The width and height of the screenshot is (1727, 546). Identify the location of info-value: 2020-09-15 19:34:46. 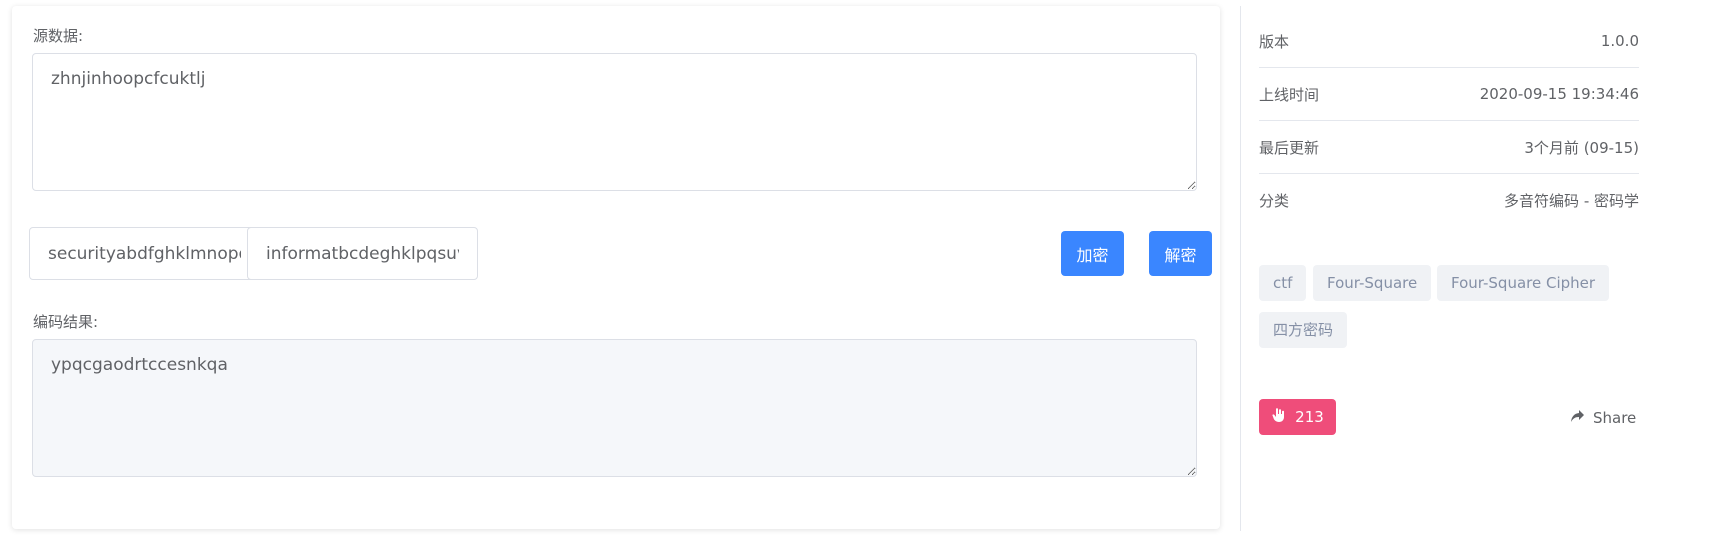
(1559, 94).